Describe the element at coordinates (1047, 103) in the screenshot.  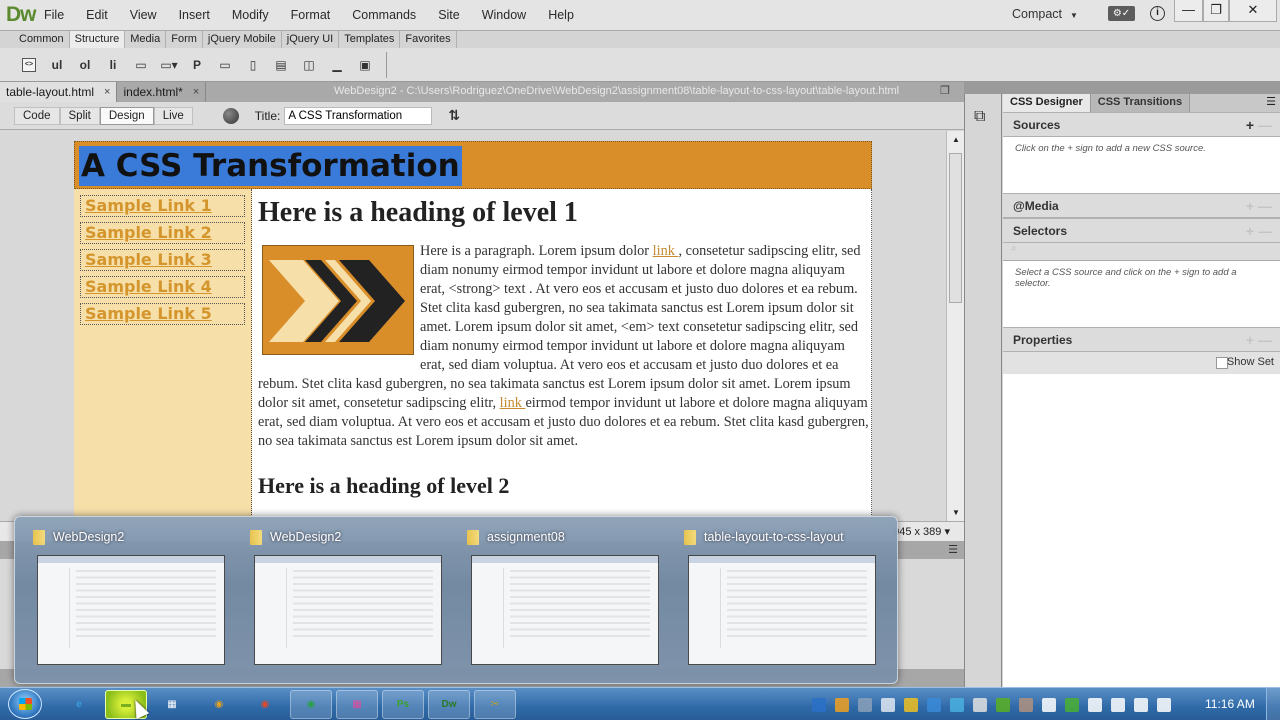
I see `tab-css-designer: CSS Designer` at that location.